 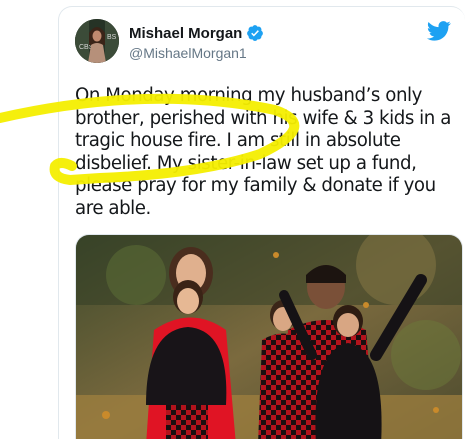 I want to click on verified-badge-icon, so click(x=255, y=33).